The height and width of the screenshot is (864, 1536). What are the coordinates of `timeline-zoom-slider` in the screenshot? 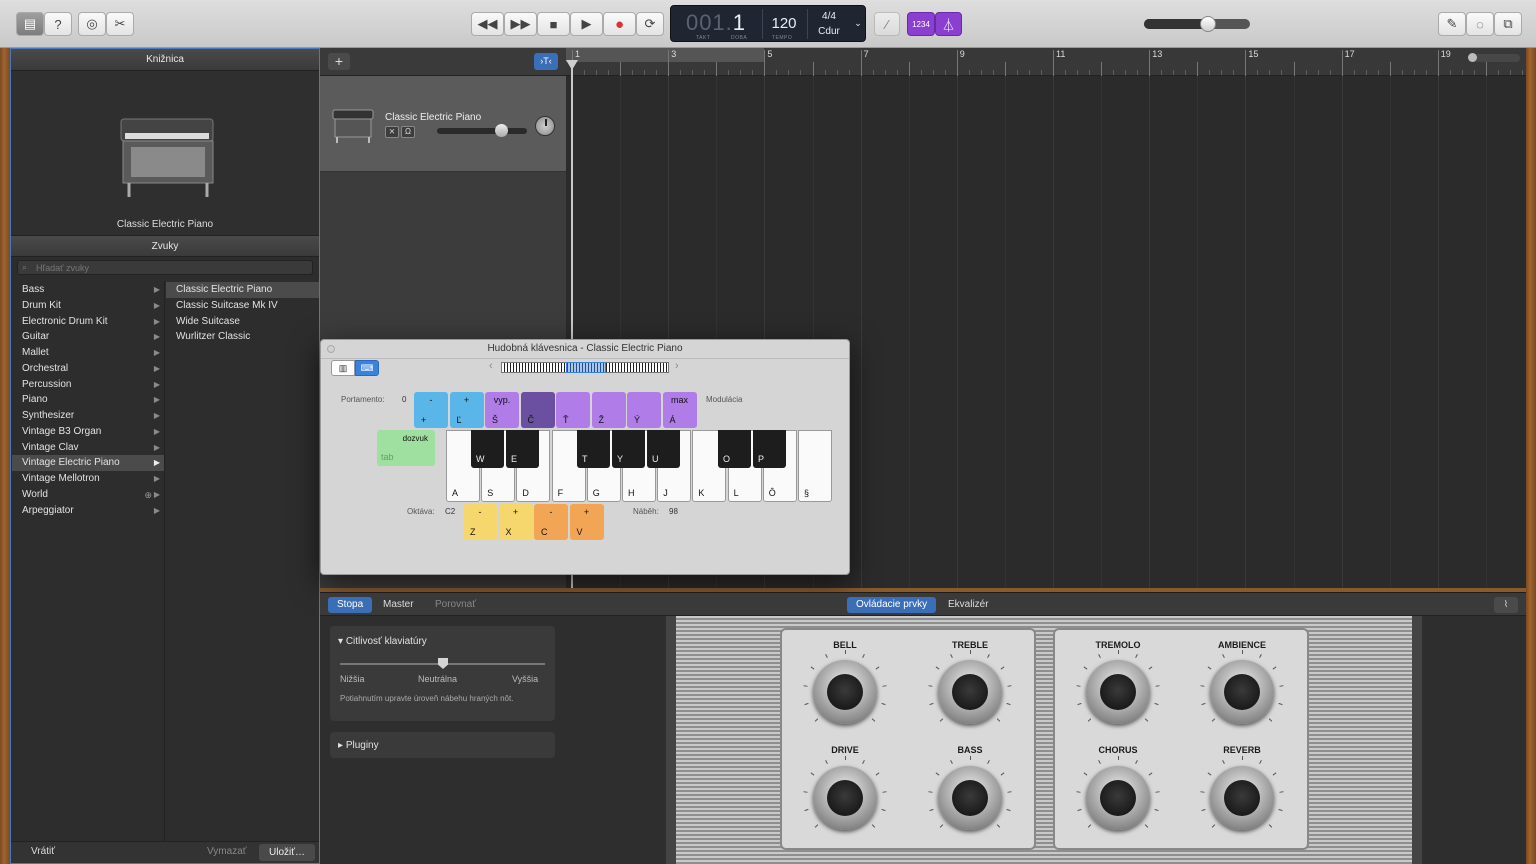 It's located at (1494, 57).